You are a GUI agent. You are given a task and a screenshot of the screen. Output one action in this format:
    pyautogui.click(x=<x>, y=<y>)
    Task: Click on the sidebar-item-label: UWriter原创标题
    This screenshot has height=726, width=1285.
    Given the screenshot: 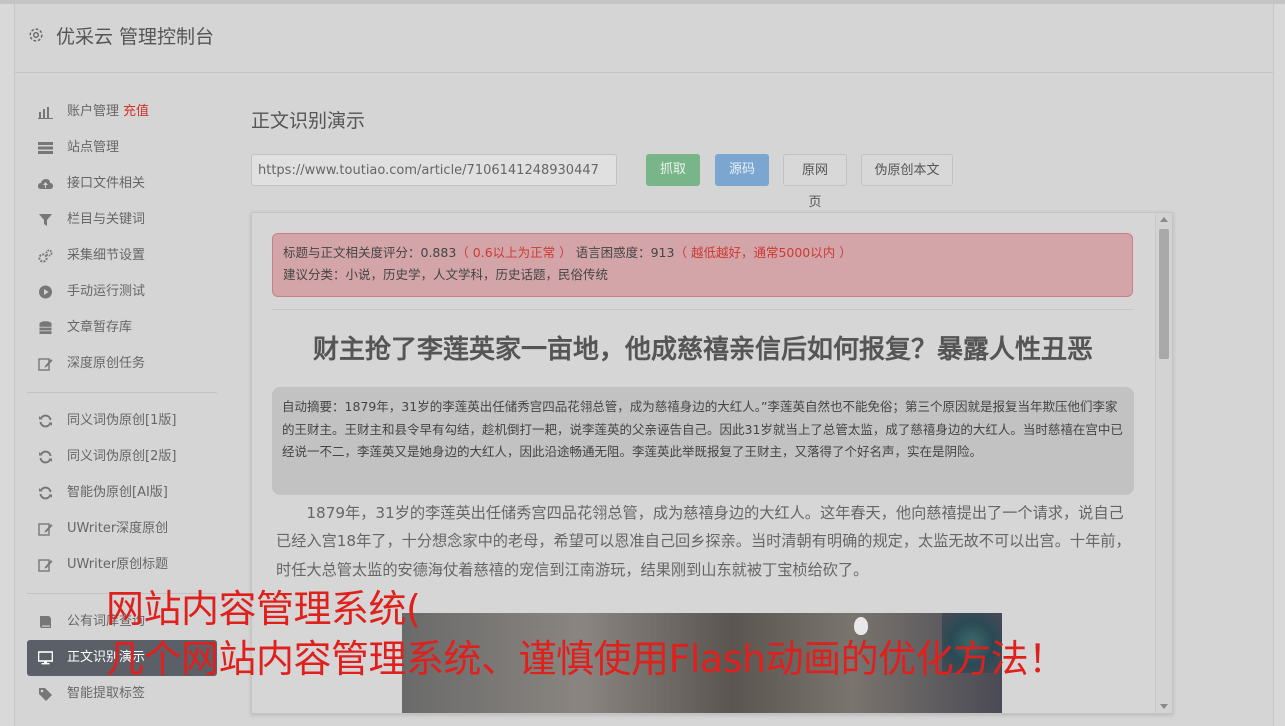 What is the action you would take?
    pyautogui.click(x=118, y=564)
    